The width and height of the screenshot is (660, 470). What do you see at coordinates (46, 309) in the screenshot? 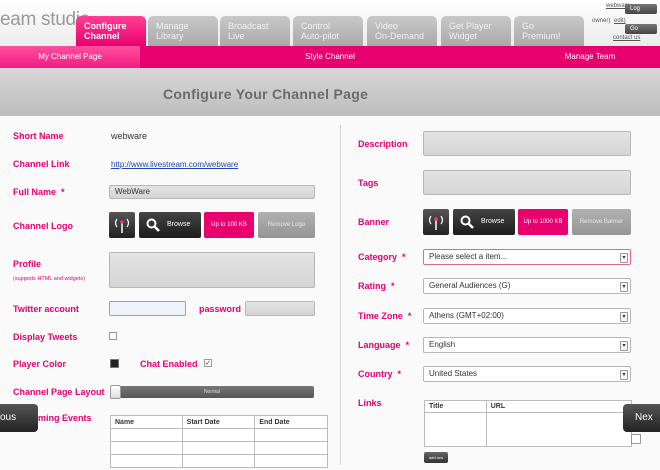
I see `twitter-account-label: Twitter account` at bounding box center [46, 309].